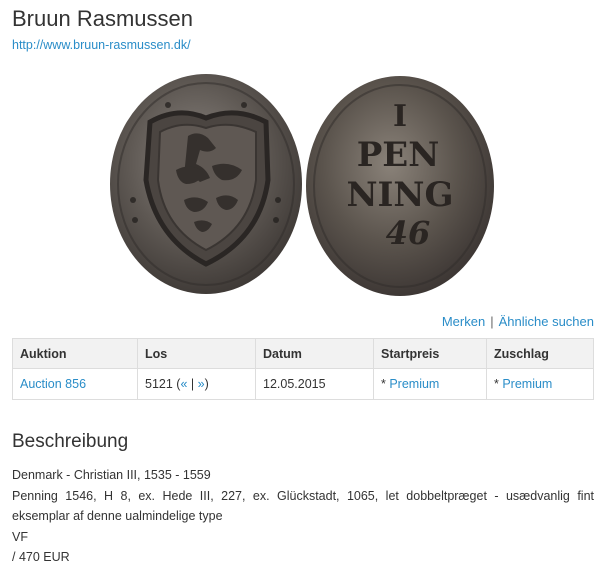  What do you see at coordinates (314, 384) in the screenshot?
I see `cell-date: 12.05.2015` at bounding box center [314, 384].